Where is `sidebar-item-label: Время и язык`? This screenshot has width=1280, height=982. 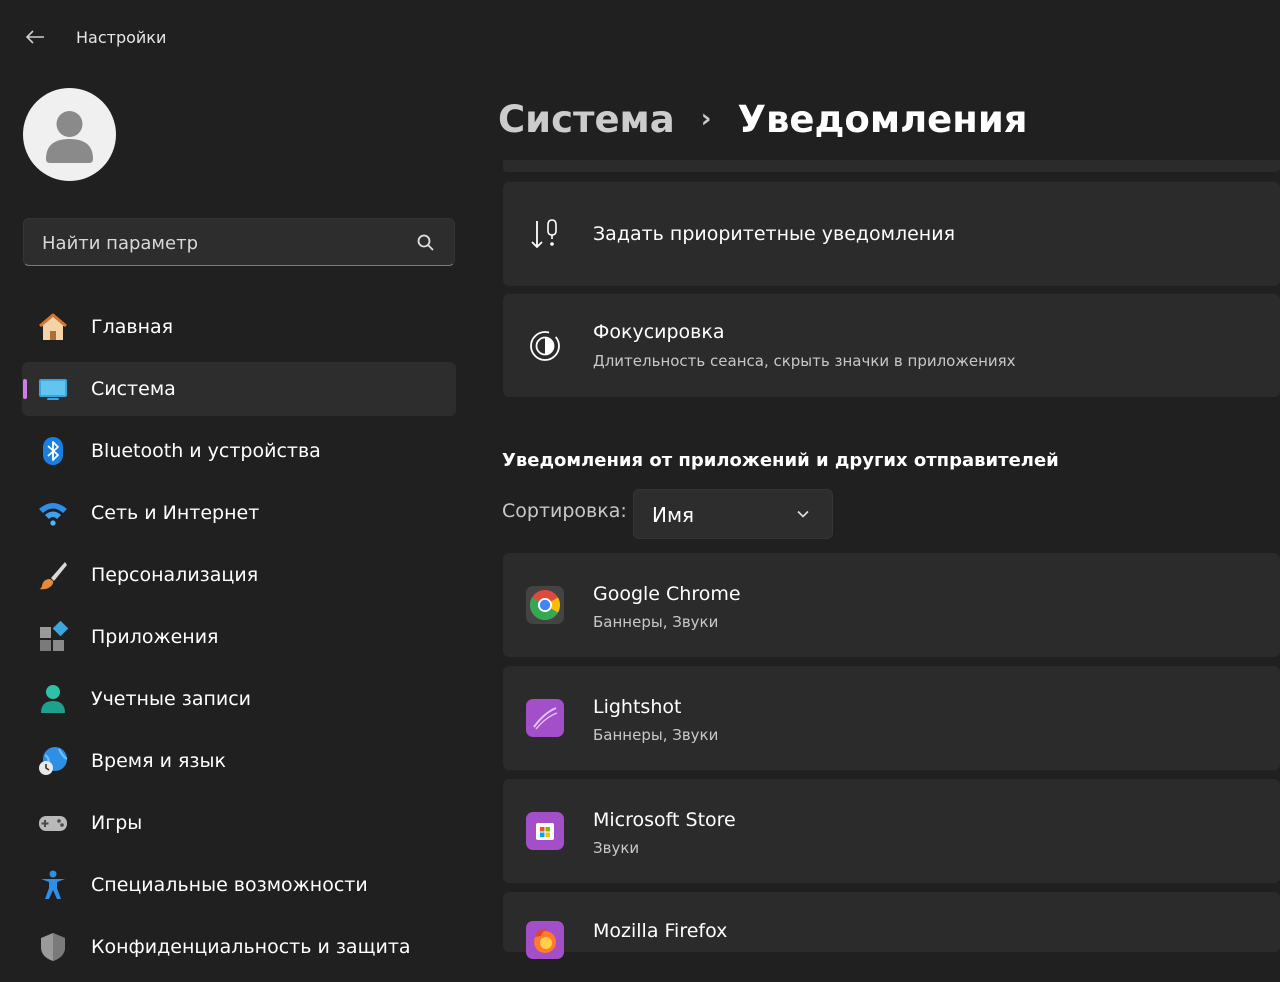
sidebar-item-label: Время и язык is located at coordinates (158, 761).